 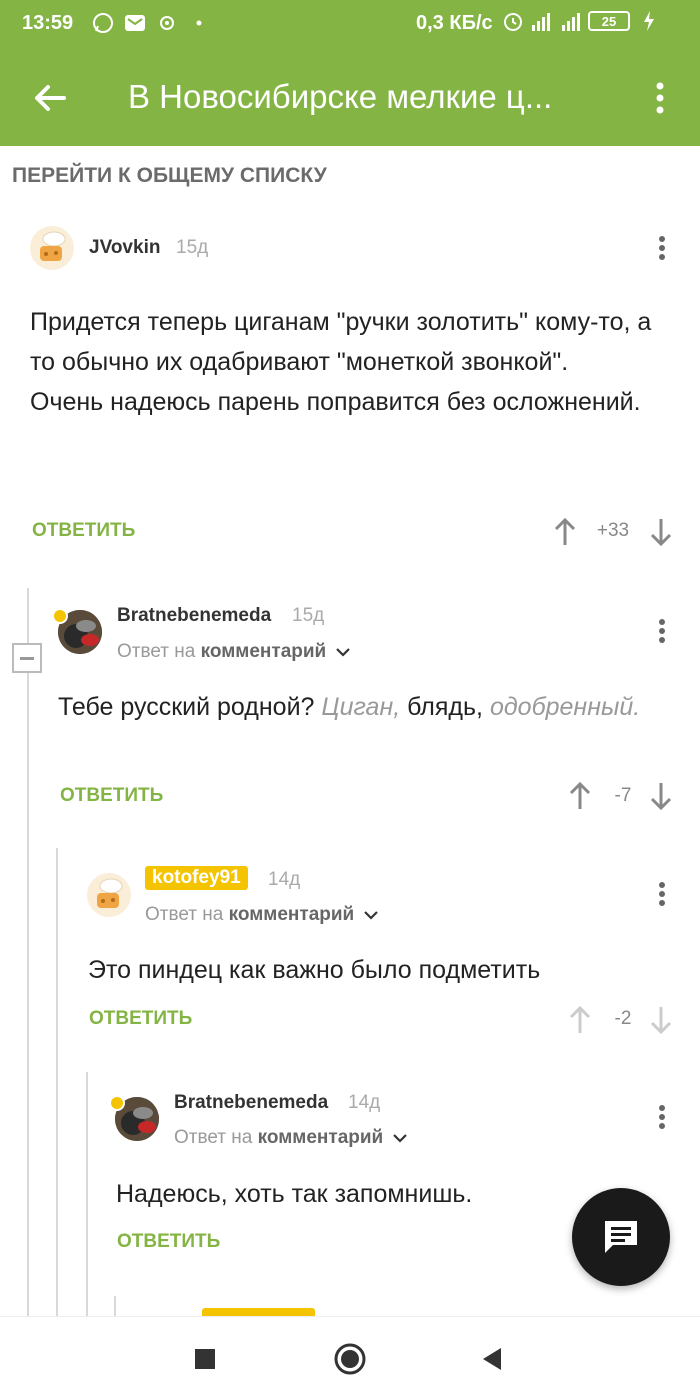 What do you see at coordinates (294, 1194) in the screenshot?
I see `comment-text: Надеюсь, хоть так запомнишь.` at bounding box center [294, 1194].